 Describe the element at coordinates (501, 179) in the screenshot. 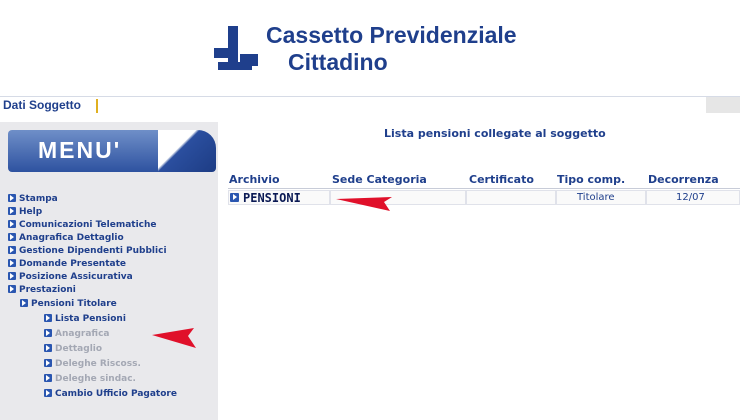

I see `col-certificato: Certificato` at that location.